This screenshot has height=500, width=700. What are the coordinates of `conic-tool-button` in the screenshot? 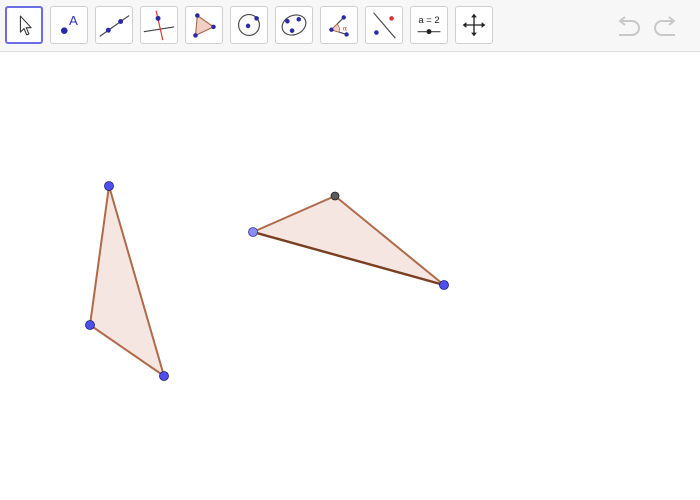 It's located at (294, 25).